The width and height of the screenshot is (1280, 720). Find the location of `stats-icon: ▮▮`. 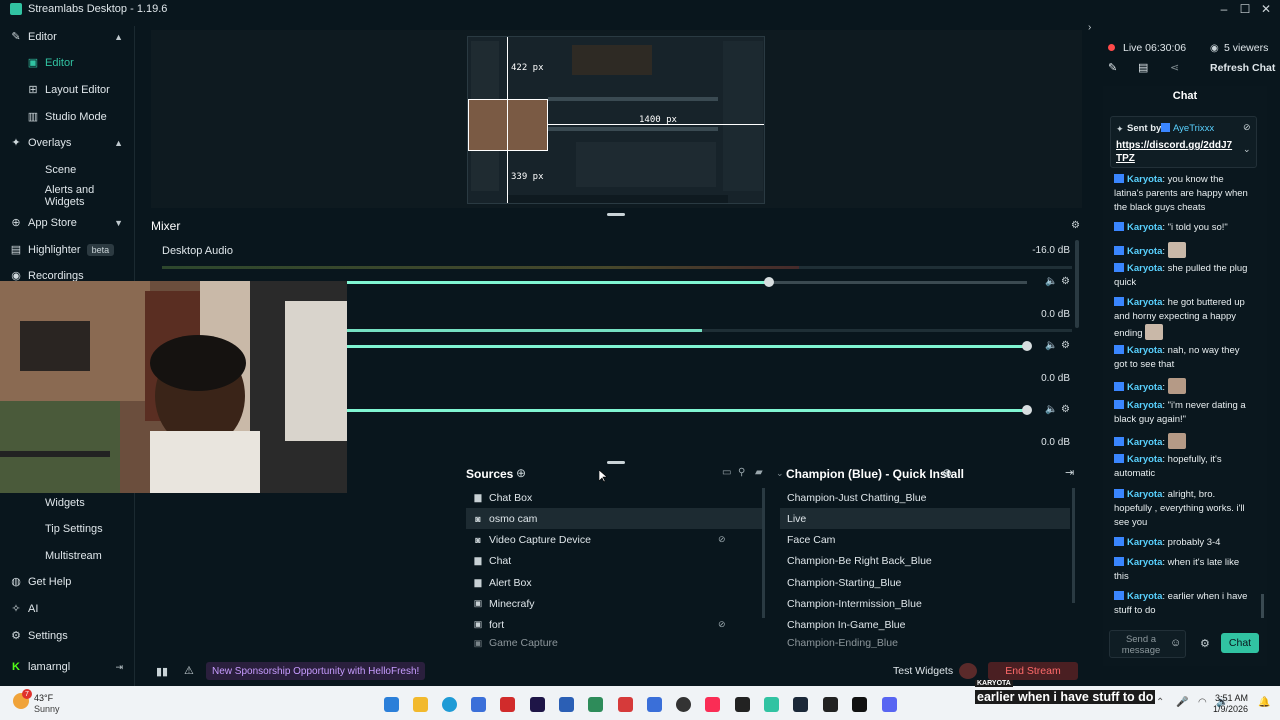

stats-icon: ▮▮ is located at coordinates (162, 671).